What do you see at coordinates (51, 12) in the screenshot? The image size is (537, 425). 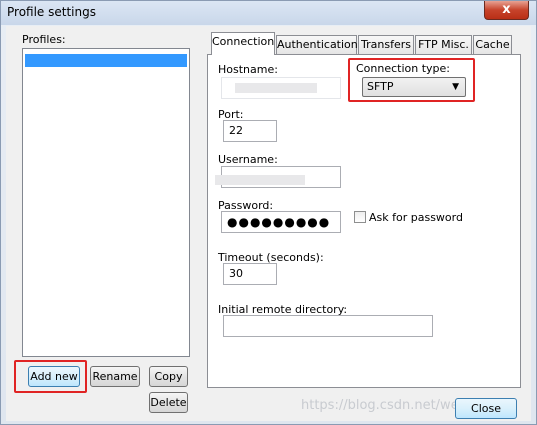 I see `window-title: Profile settings` at bounding box center [51, 12].